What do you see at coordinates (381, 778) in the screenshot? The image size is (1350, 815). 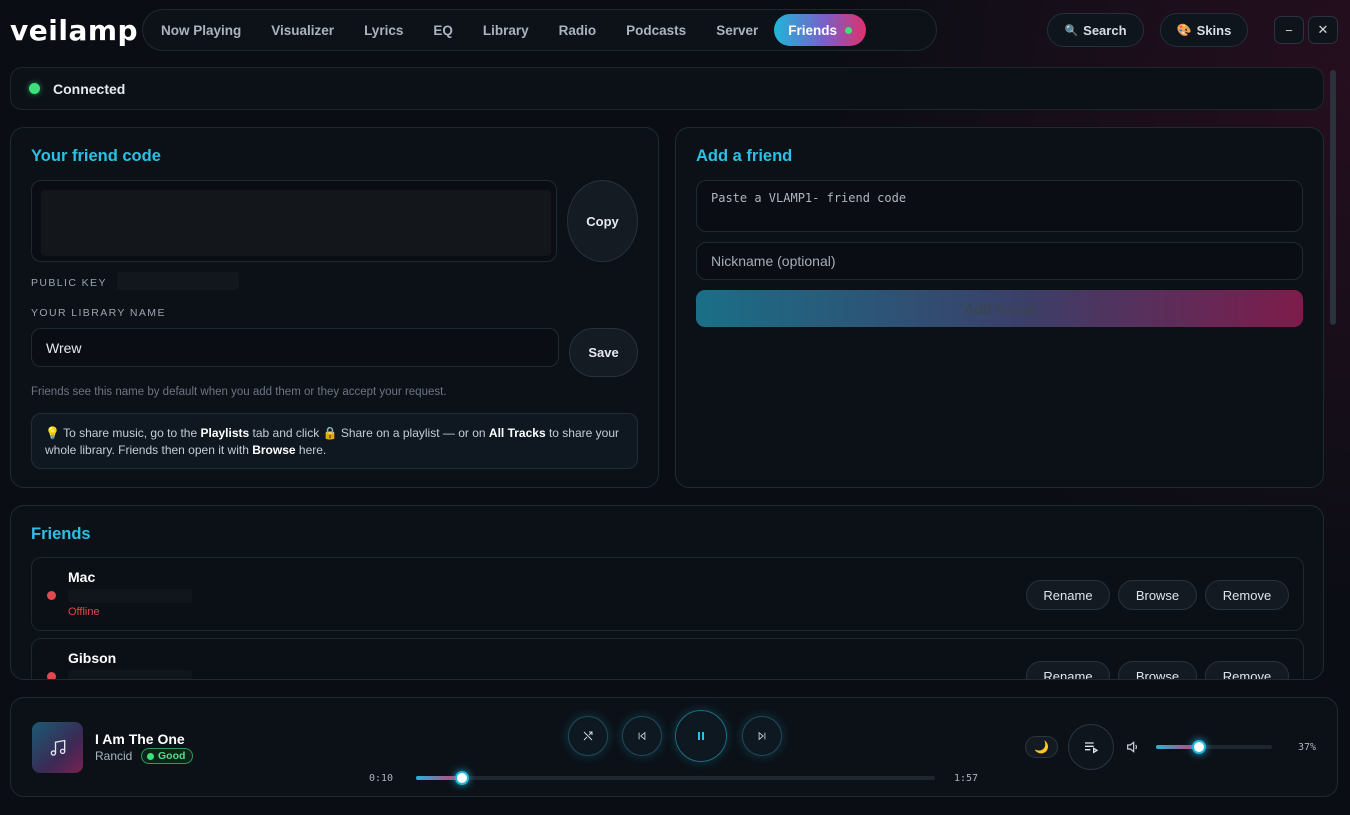 I see `elapsed-time: 0:10` at bounding box center [381, 778].